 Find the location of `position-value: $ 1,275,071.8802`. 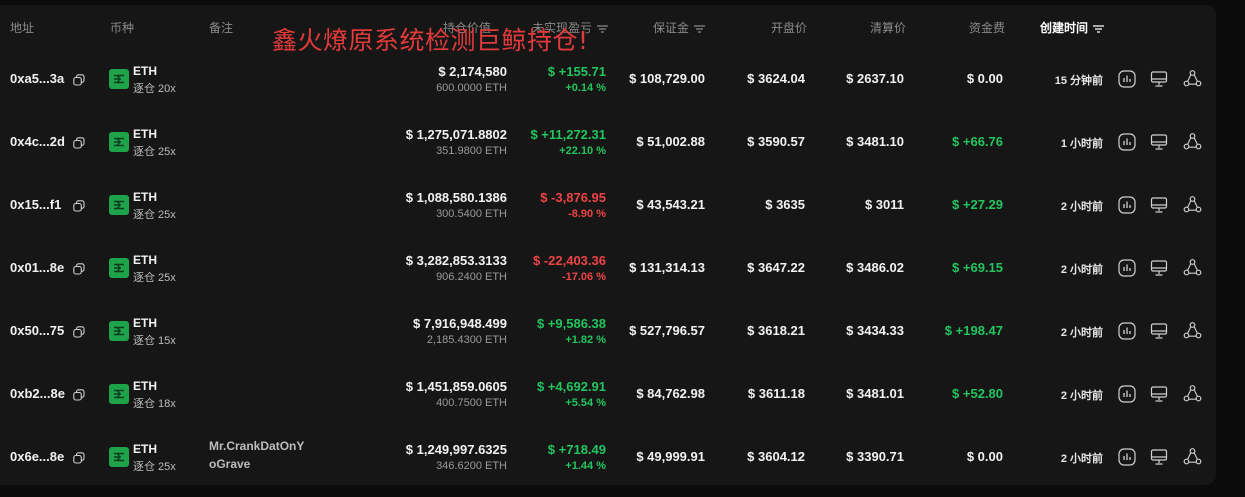

position-value: $ 1,275,071.8802 is located at coordinates (456, 134).